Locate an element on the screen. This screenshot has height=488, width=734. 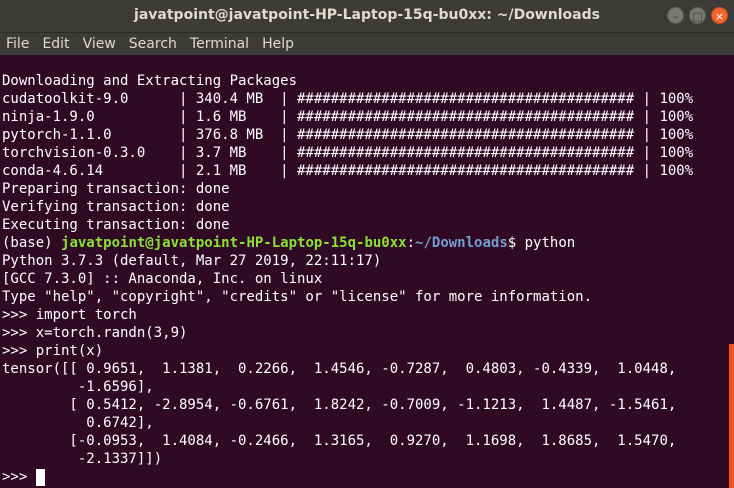
scrollbar is located at coordinates (731, 416).